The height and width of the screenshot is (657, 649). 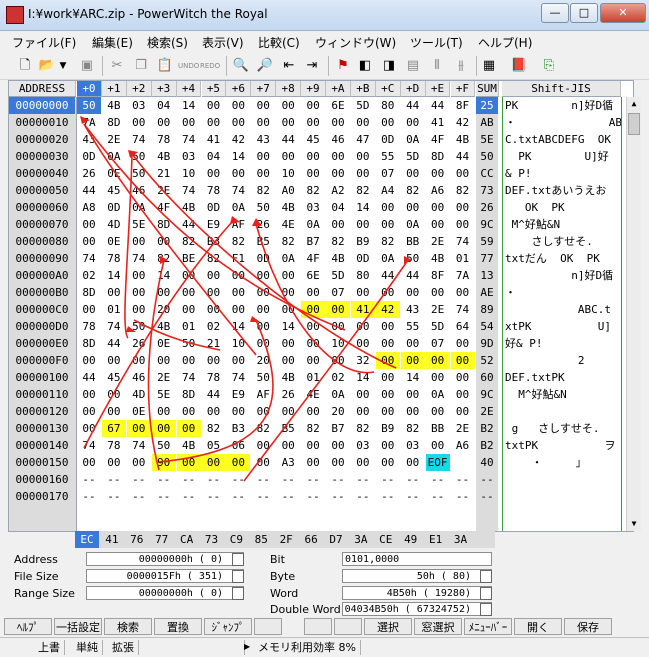 What do you see at coordinates (241, 66) in the screenshot?
I see `find-icon: 🔍` at bounding box center [241, 66].